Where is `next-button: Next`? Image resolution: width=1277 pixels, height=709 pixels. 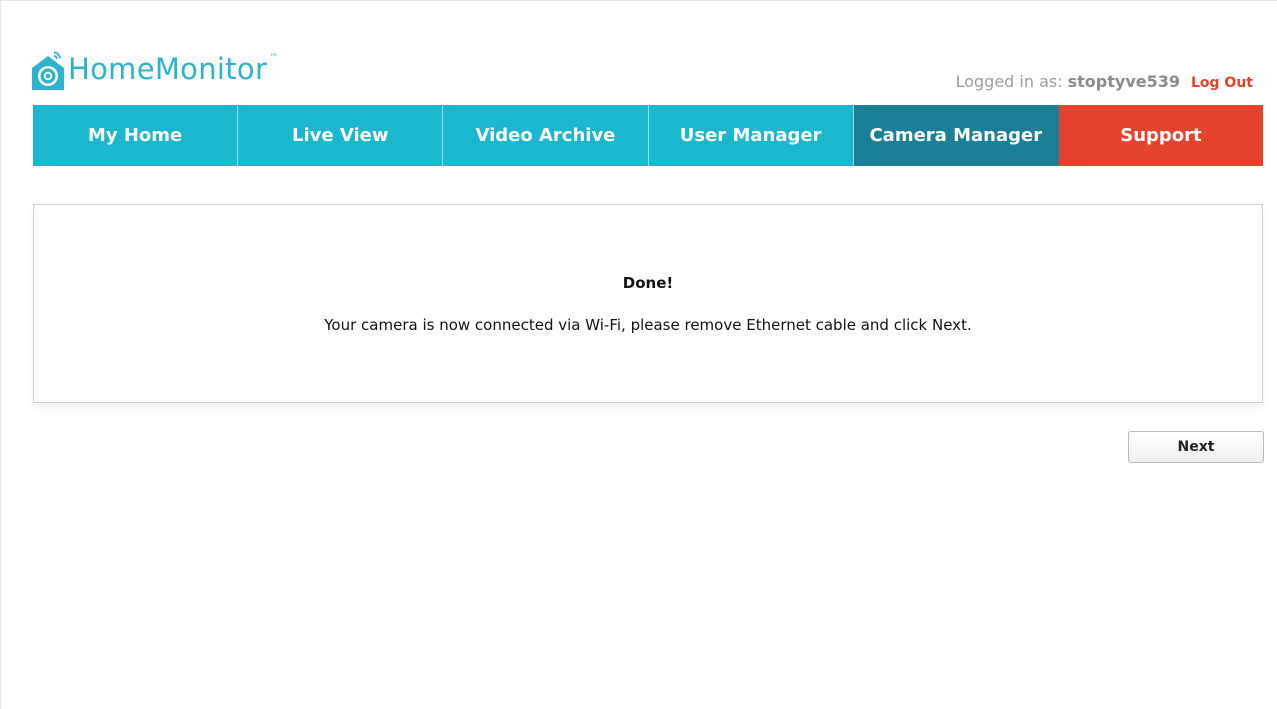 next-button: Next is located at coordinates (1196, 447).